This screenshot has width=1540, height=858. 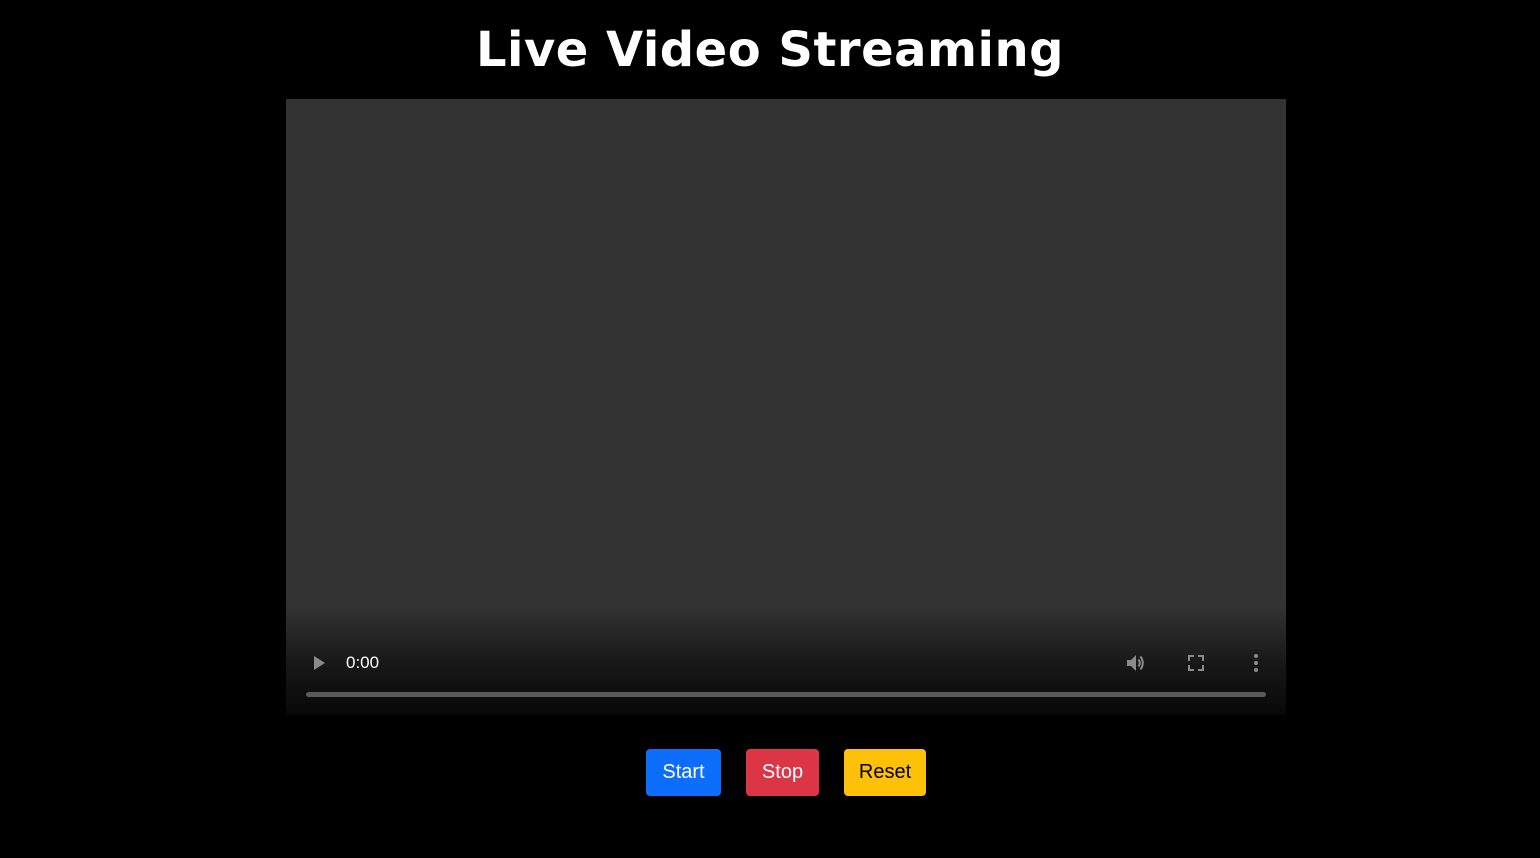 I want to click on start-button: Start, so click(x=683, y=772).